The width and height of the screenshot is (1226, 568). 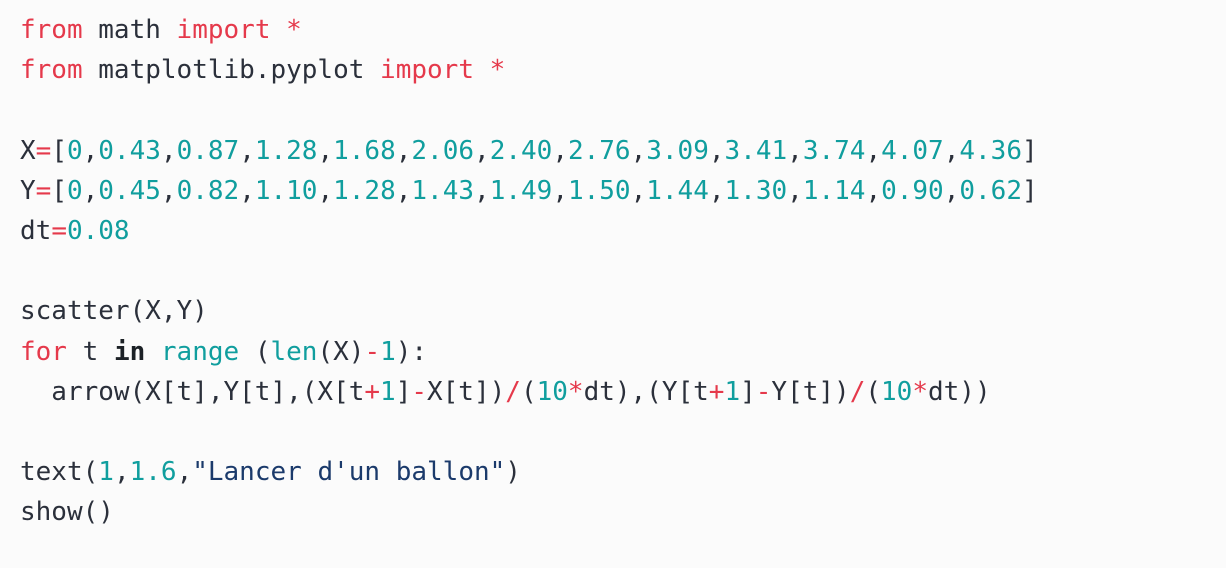 I want to click on code-token-op: /, so click(x=513, y=391).